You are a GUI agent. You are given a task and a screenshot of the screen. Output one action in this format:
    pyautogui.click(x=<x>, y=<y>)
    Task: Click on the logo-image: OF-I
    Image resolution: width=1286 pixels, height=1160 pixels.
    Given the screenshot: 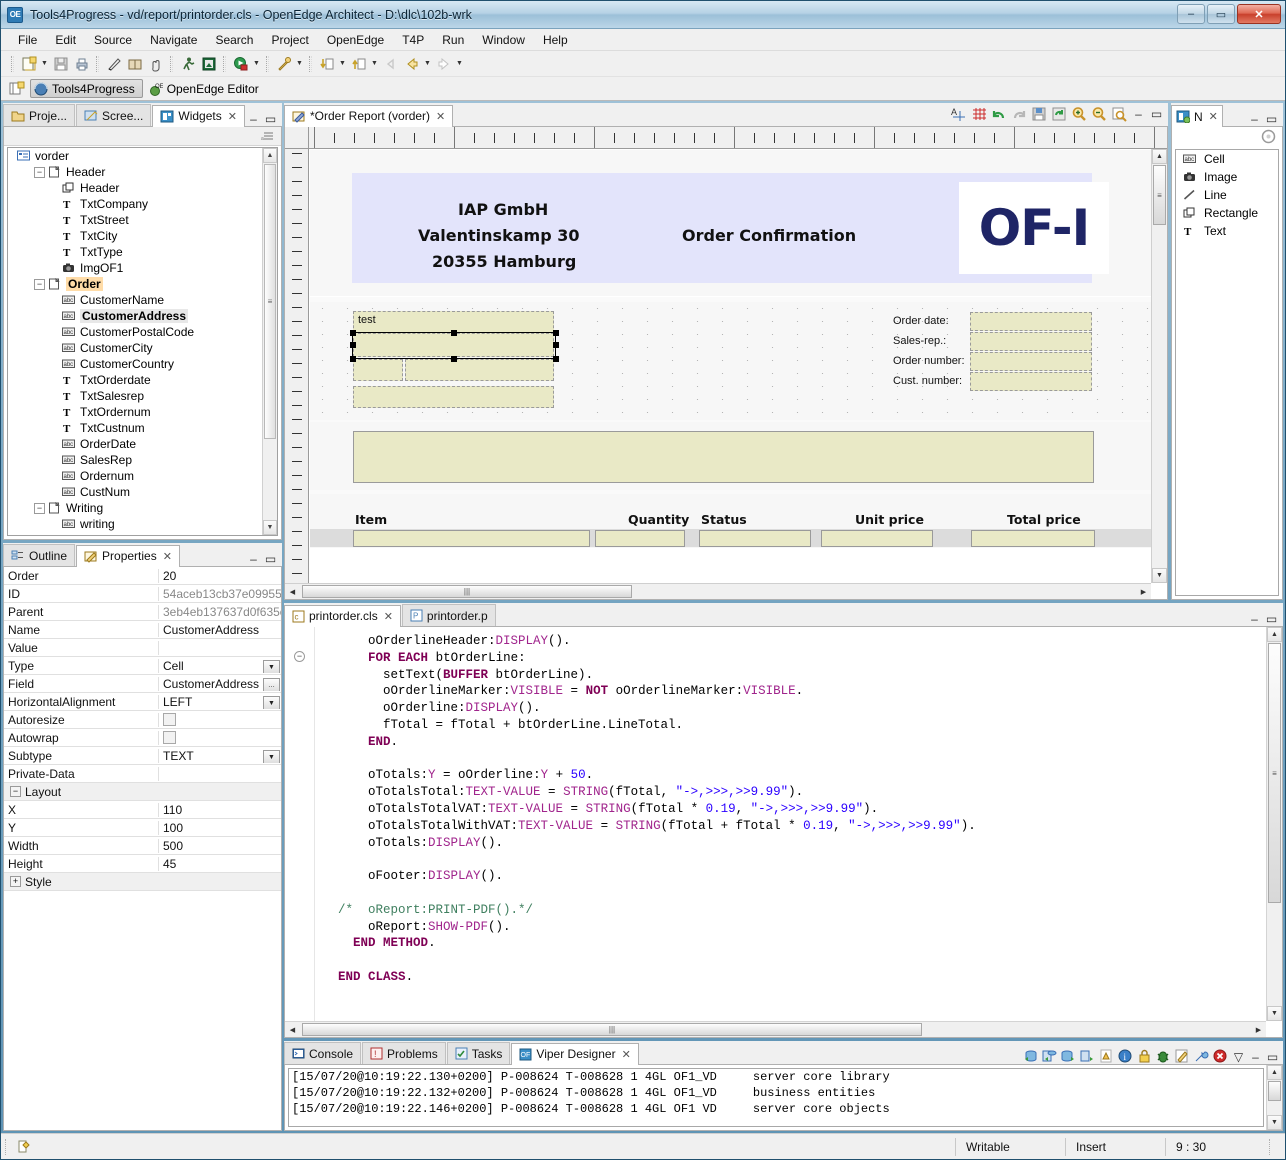 What is the action you would take?
    pyautogui.click(x=1034, y=228)
    